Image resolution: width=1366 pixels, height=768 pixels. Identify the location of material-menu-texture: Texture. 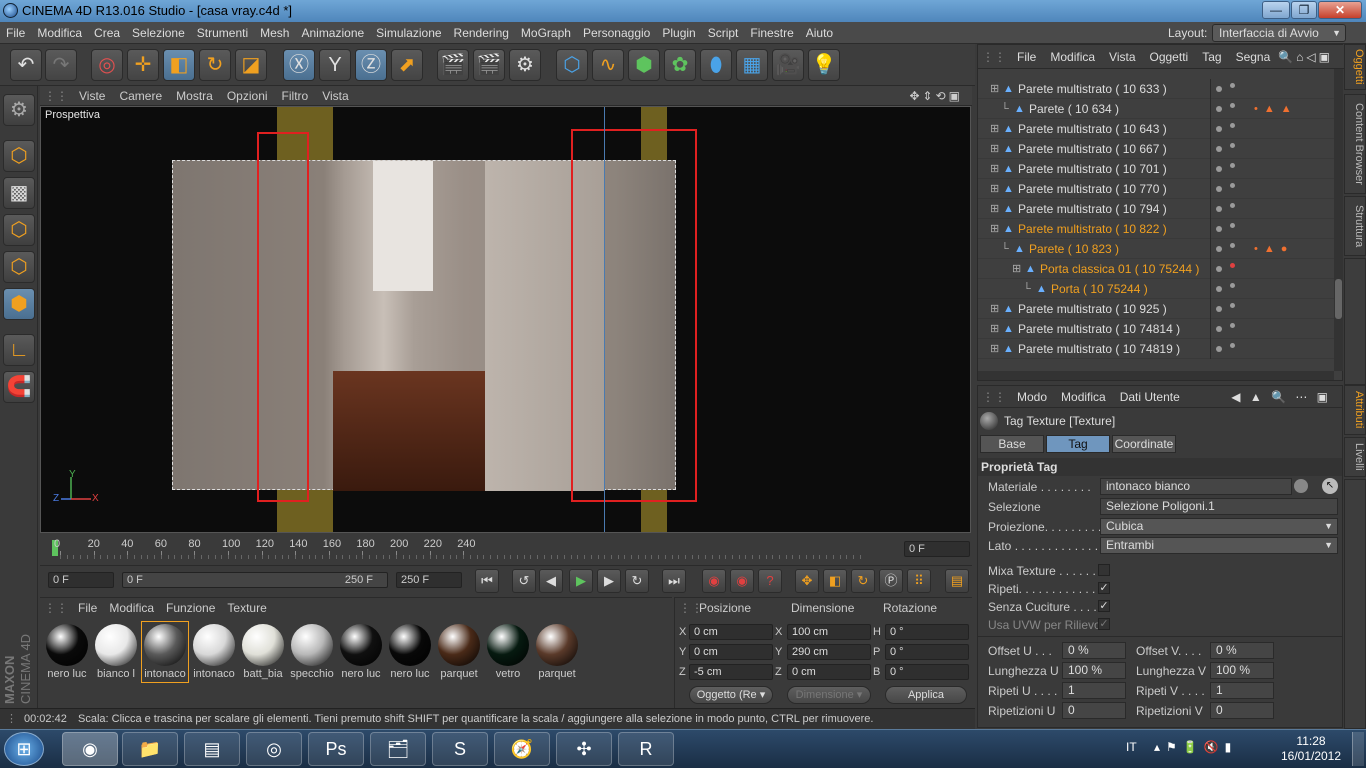
(246, 608).